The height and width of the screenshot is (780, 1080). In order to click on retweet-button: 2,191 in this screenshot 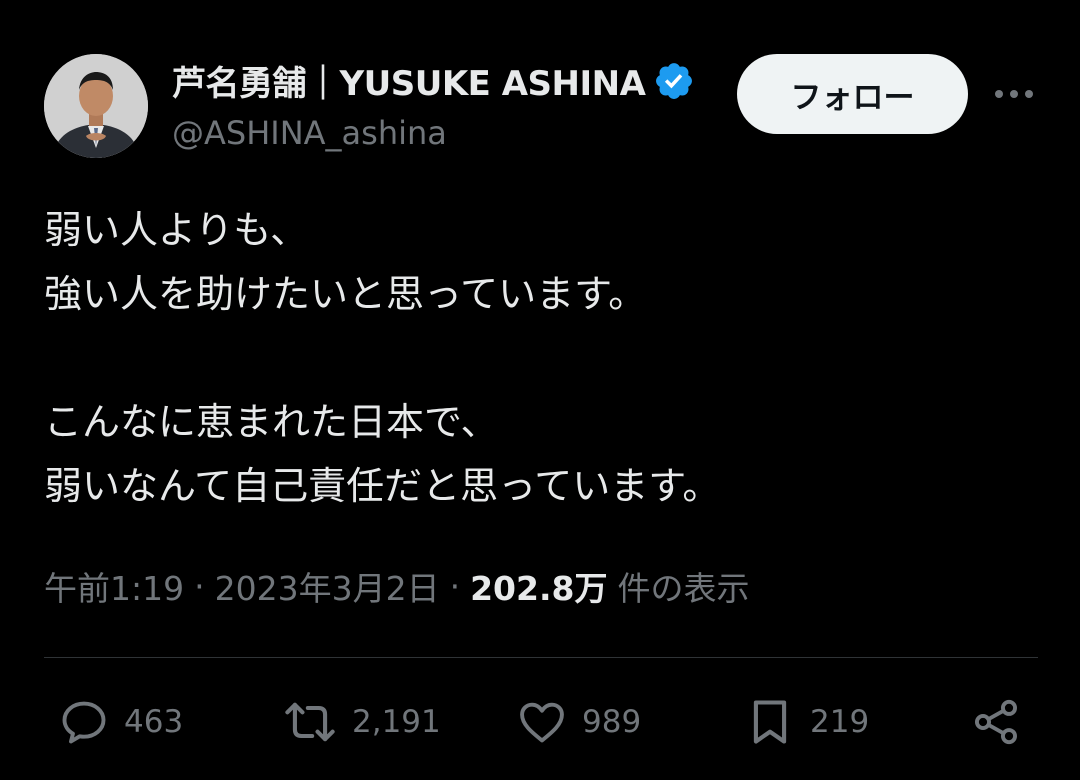, I will do `click(361, 722)`.